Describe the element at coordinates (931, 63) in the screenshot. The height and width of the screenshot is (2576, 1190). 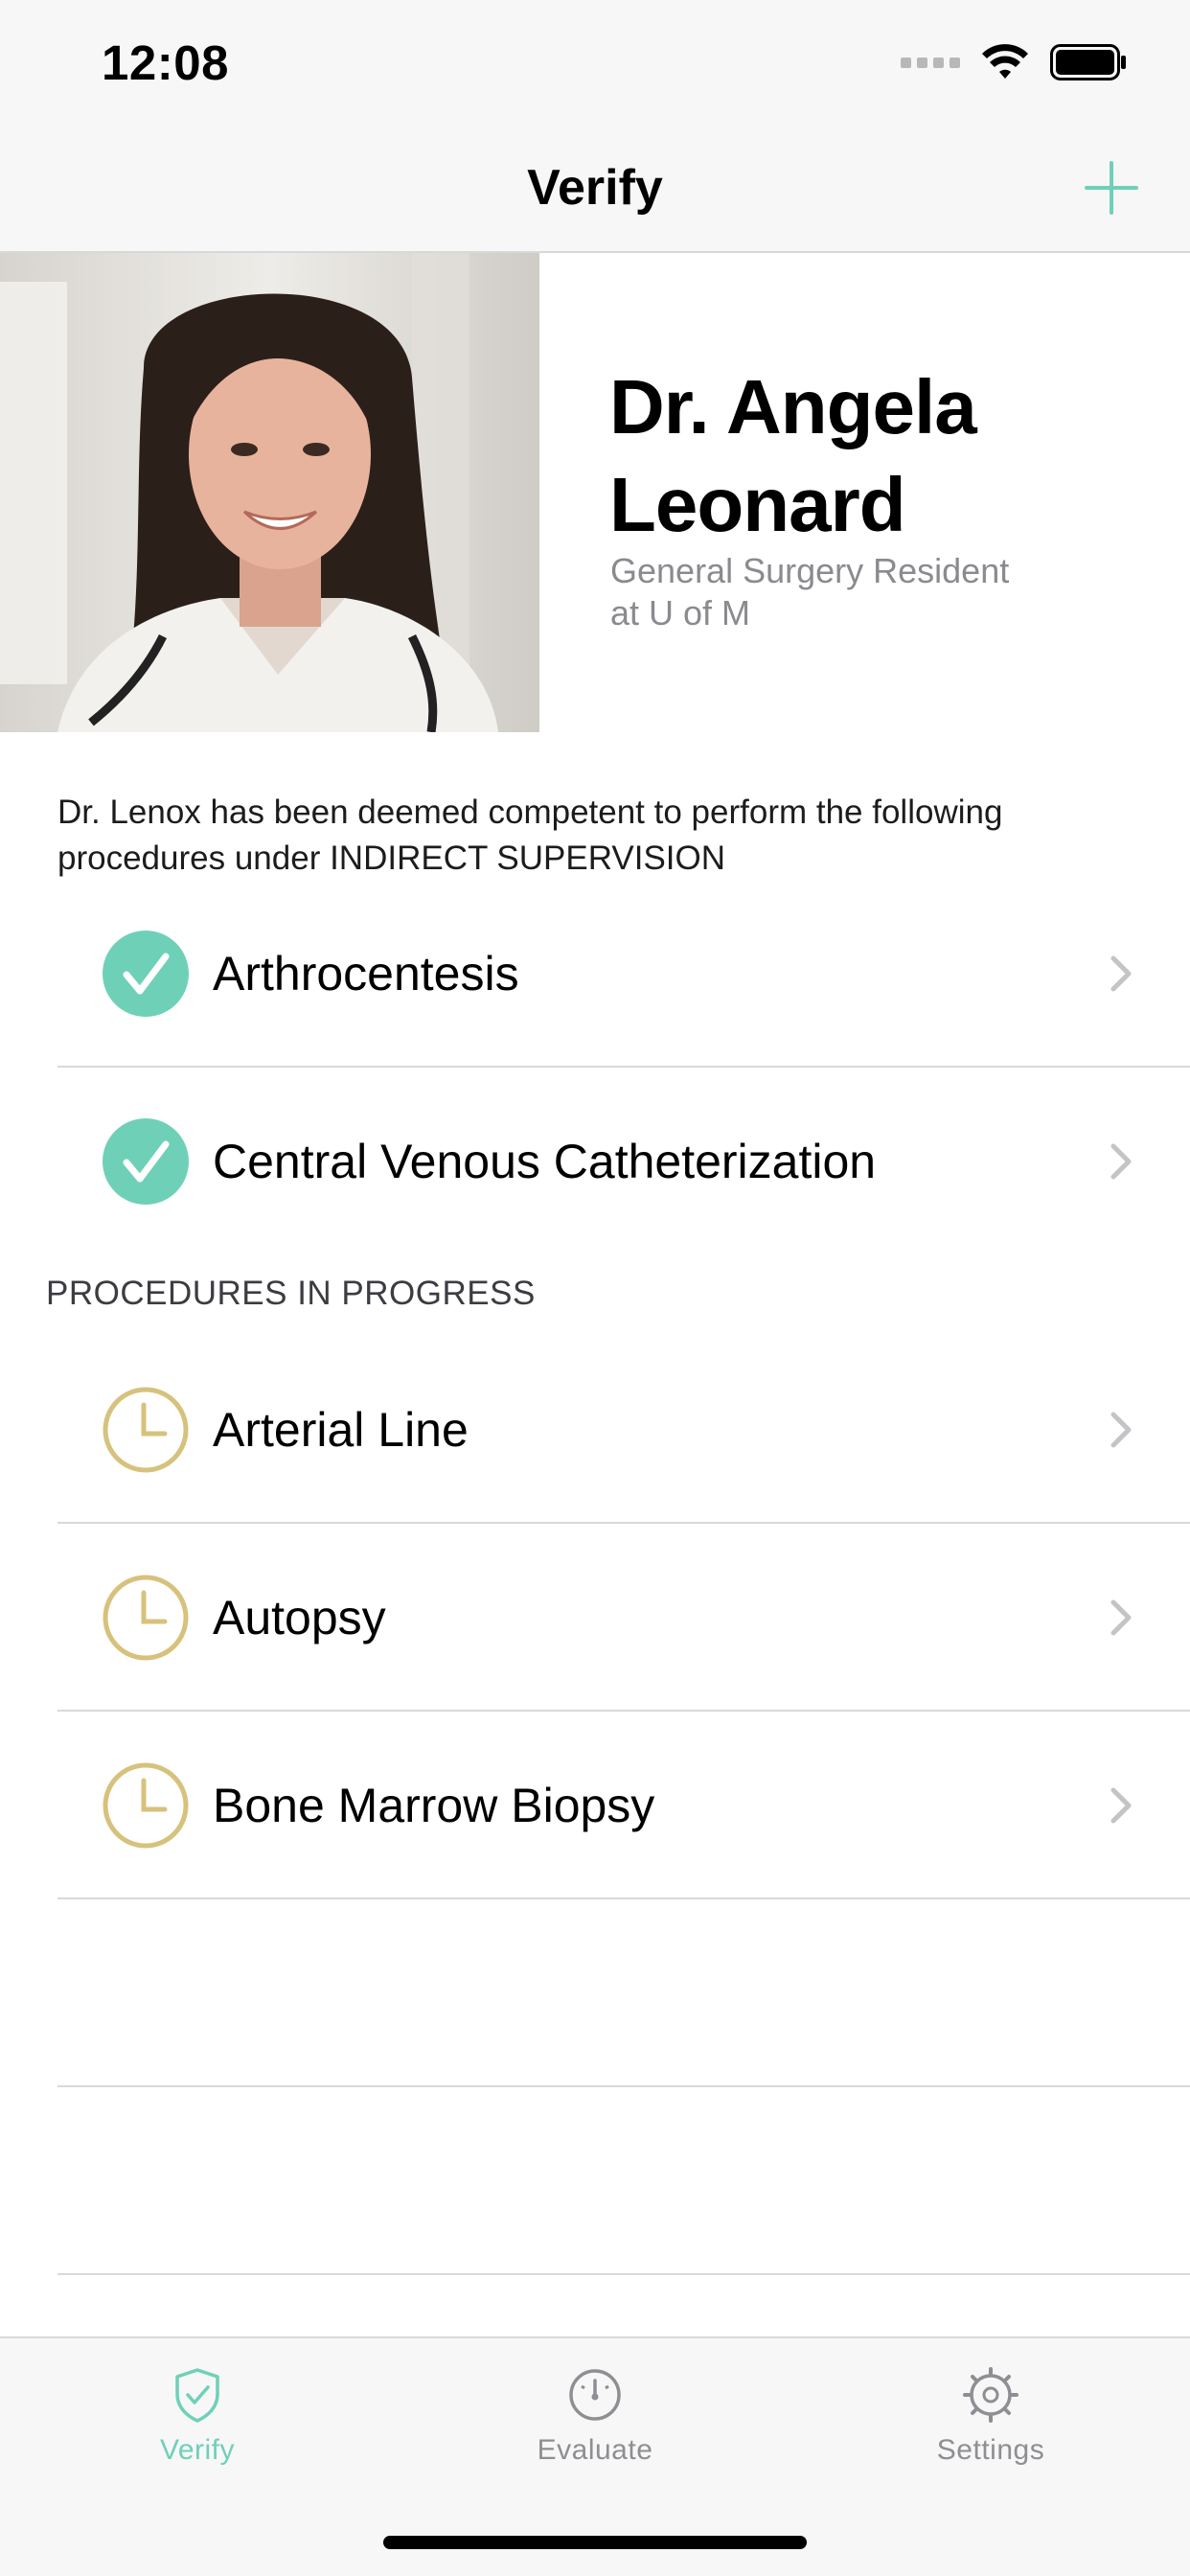
I see `cellular-signal-icon` at that location.